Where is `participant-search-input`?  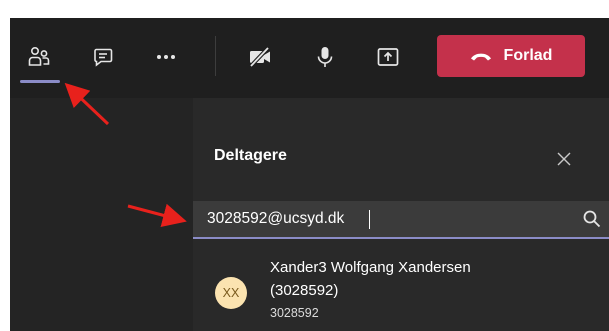
participant-search-input is located at coordinates (387, 219).